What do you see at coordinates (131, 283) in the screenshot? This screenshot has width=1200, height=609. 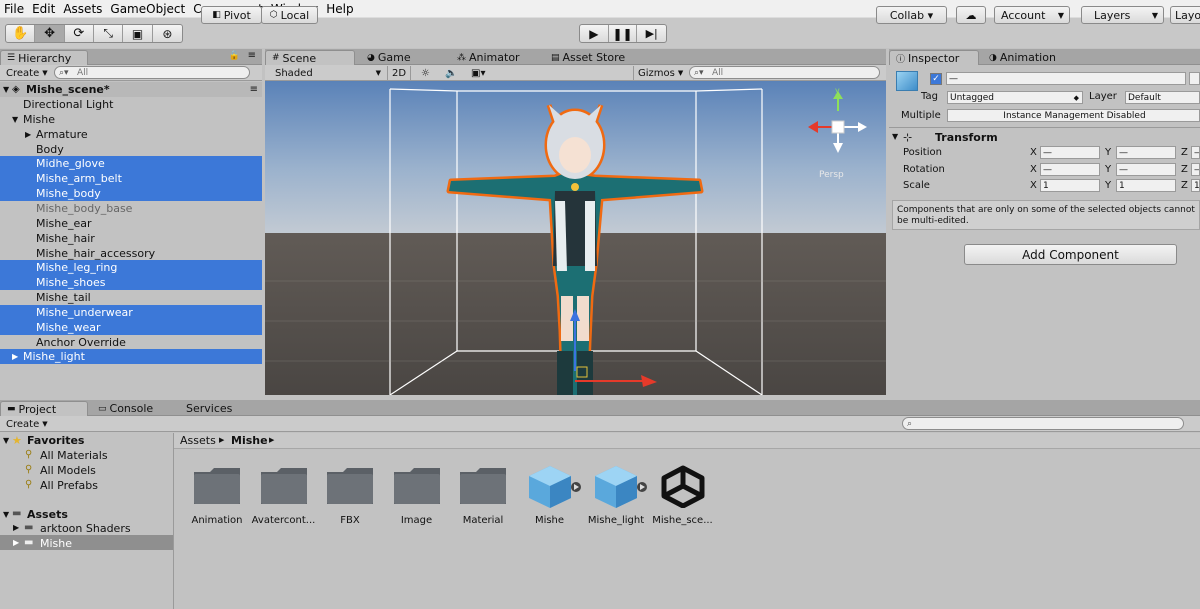 I see `hierarchy-item: Mishe_shoes` at bounding box center [131, 283].